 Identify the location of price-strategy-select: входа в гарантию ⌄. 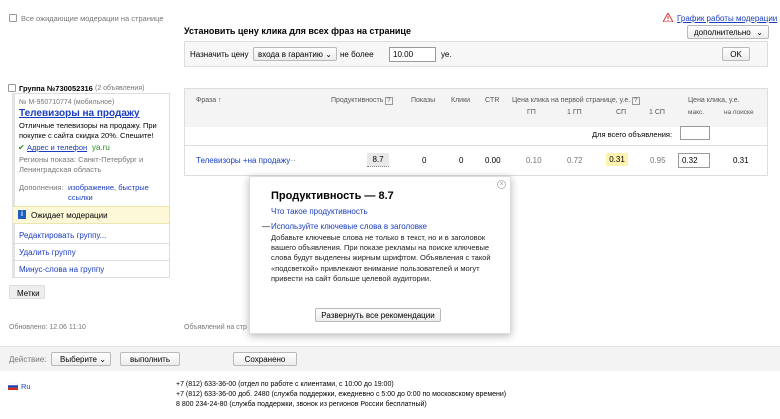
(295, 54).